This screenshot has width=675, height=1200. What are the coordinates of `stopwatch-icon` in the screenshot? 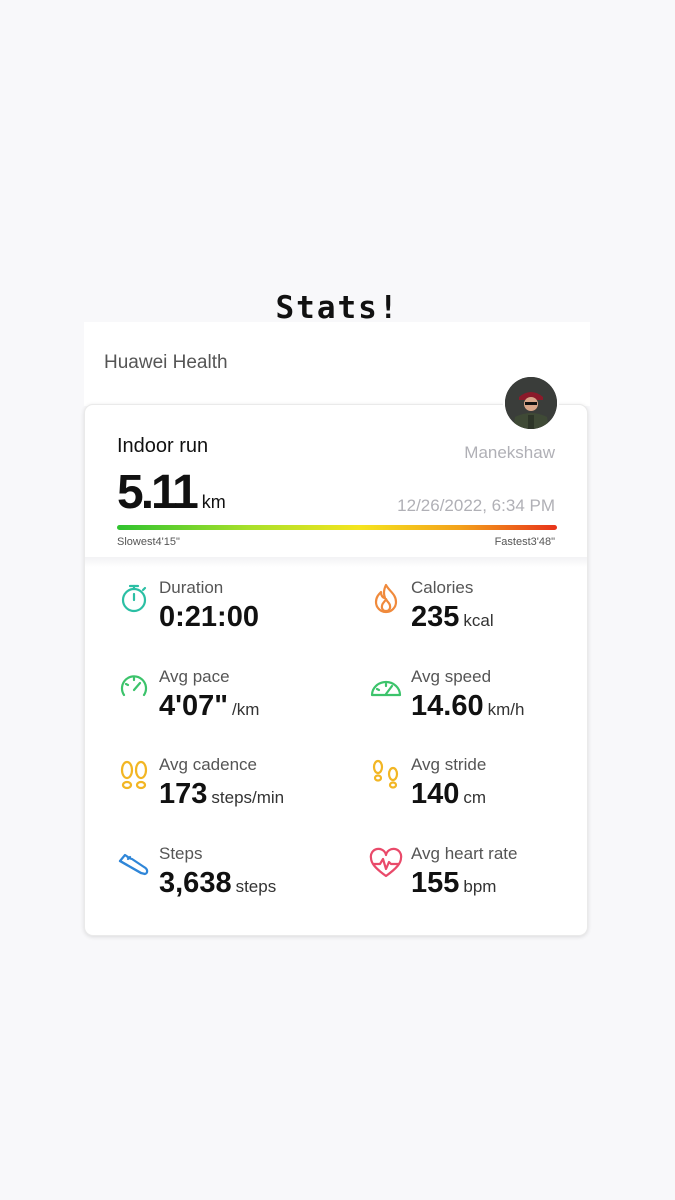 It's located at (134, 598).